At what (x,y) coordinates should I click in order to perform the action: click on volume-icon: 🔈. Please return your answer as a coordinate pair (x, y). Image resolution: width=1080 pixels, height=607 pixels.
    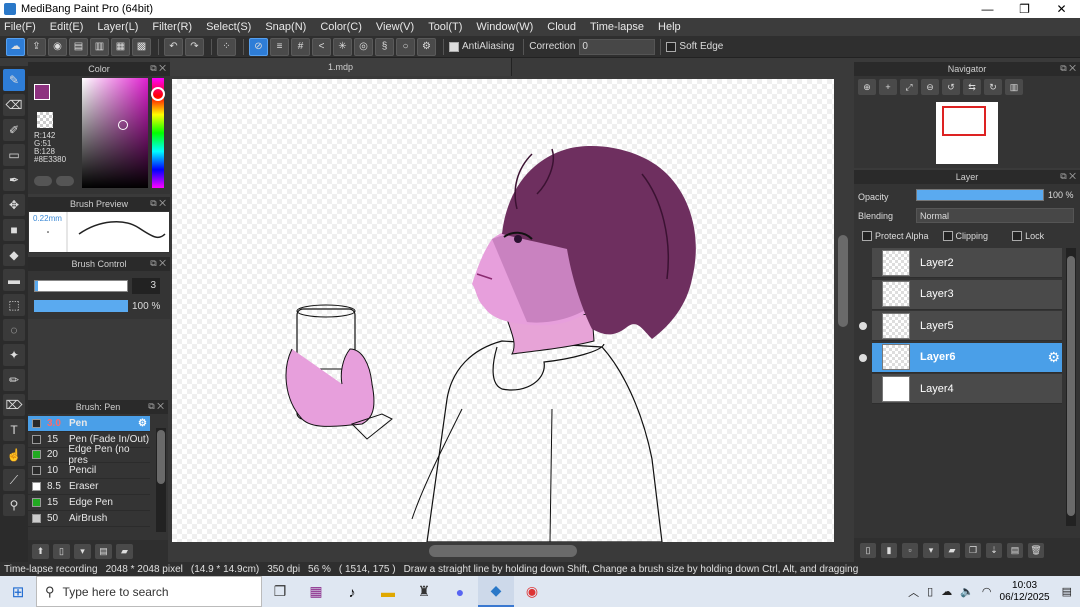
    Looking at the image, I should click on (967, 591).